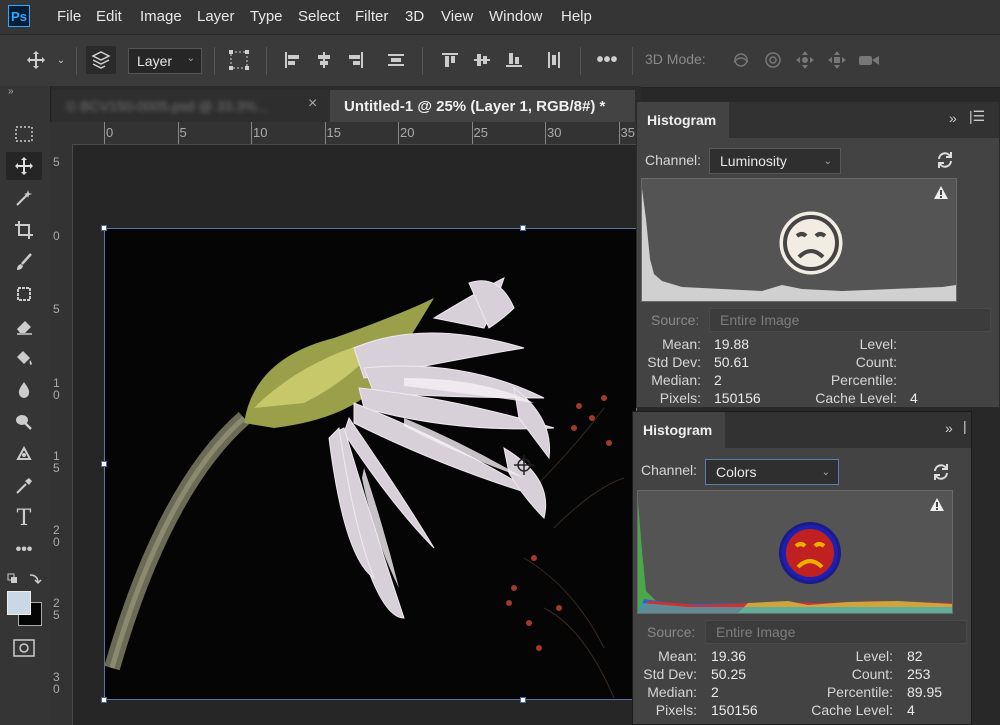  What do you see at coordinates (523, 228) in the screenshot?
I see `transform-handle-top-right` at bounding box center [523, 228].